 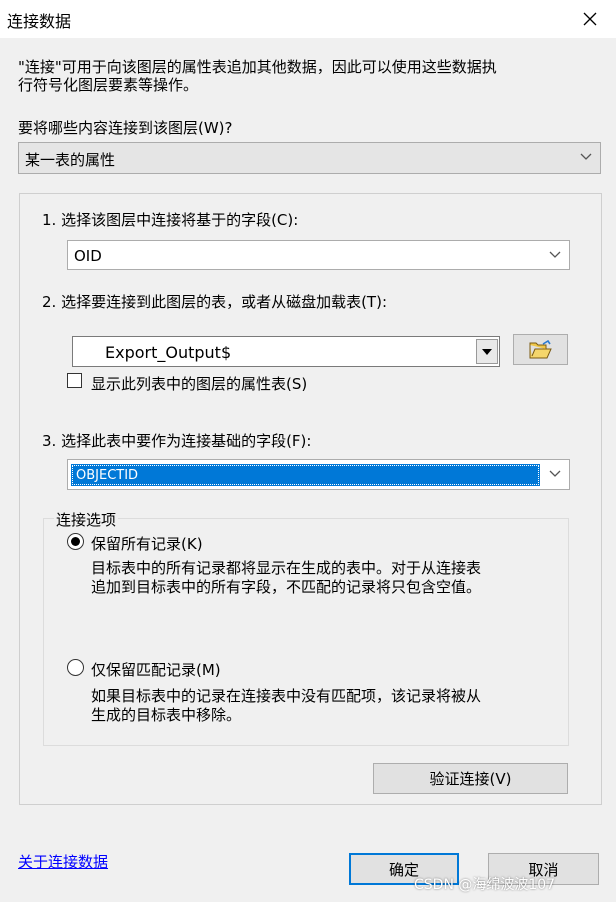 I want to click on selection-highlight: OBJECTID, so click(x=305, y=475).